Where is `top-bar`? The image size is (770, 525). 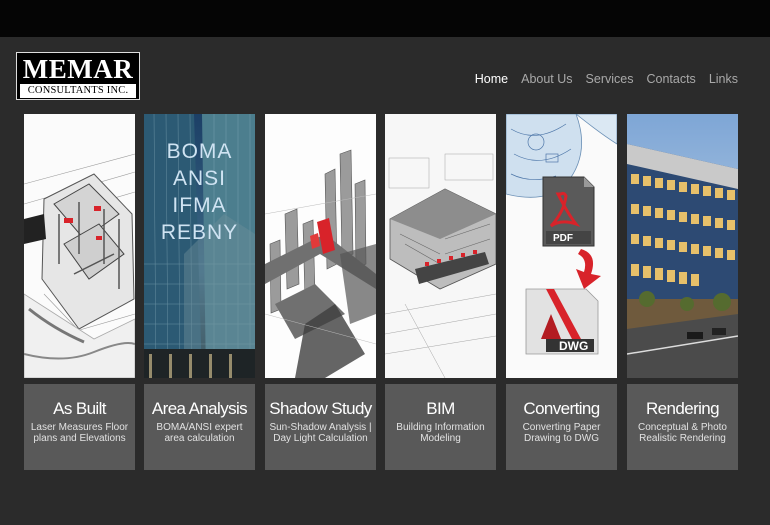
top-bar is located at coordinates (385, 18).